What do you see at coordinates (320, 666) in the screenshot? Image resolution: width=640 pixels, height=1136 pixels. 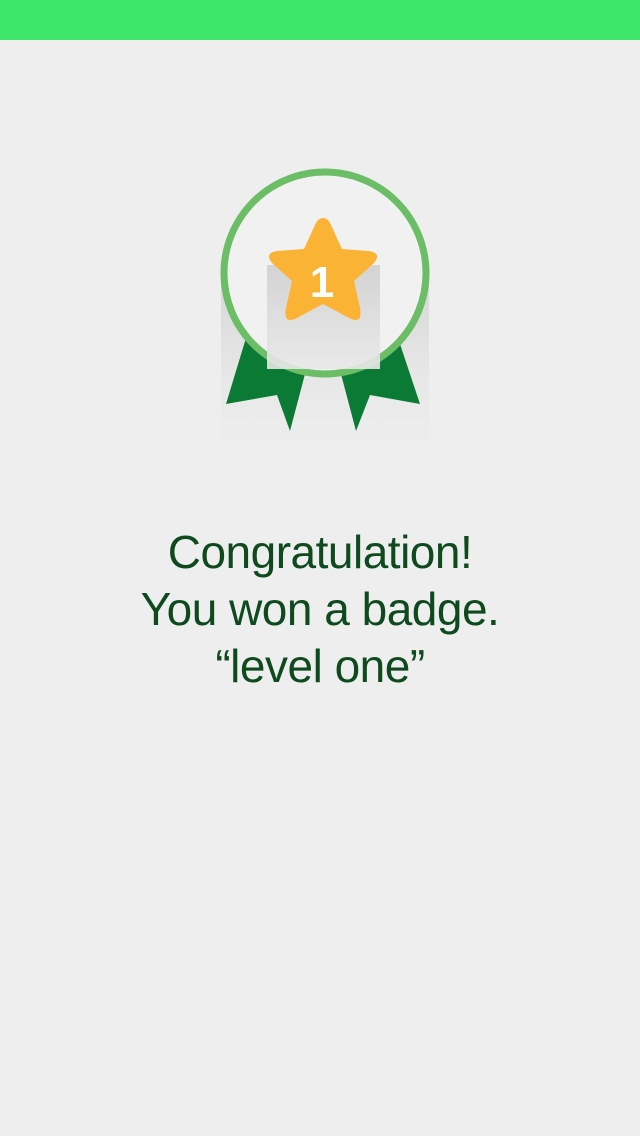 I see `message-line-3: “level one”` at bounding box center [320, 666].